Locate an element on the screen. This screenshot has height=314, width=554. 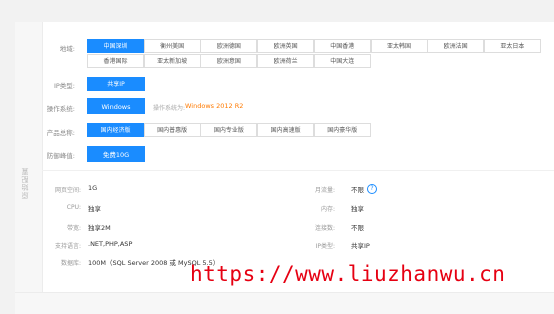
os-version: Windows 2012 R2 is located at coordinates (214, 106).